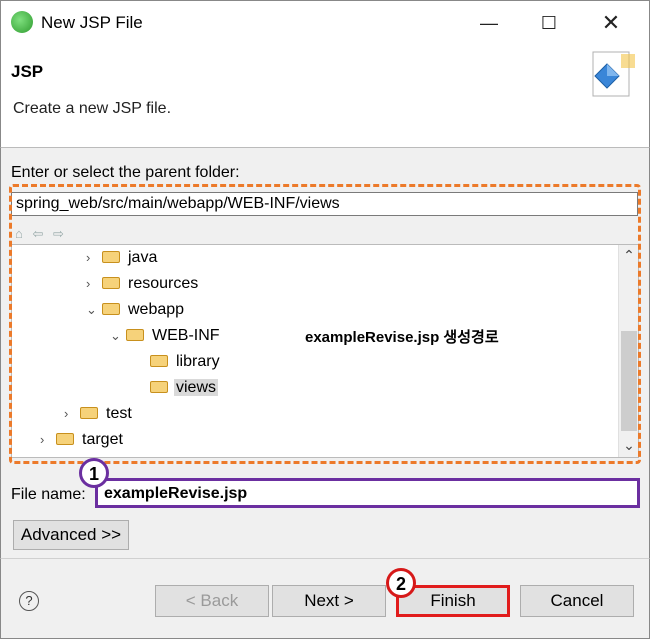 Image resolution: width=650 pixels, height=639 pixels. What do you see at coordinates (549, 23) in the screenshot?
I see `maximize-button: ☐` at bounding box center [549, 23].